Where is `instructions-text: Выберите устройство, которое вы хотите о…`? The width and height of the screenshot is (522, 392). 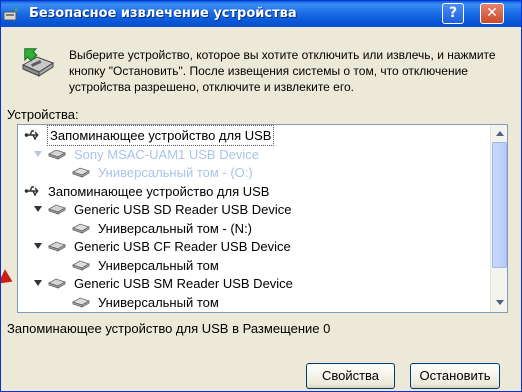 instructions-text: Выберите устройство, которое вы хотите о… is located at coordinates (282, 71).